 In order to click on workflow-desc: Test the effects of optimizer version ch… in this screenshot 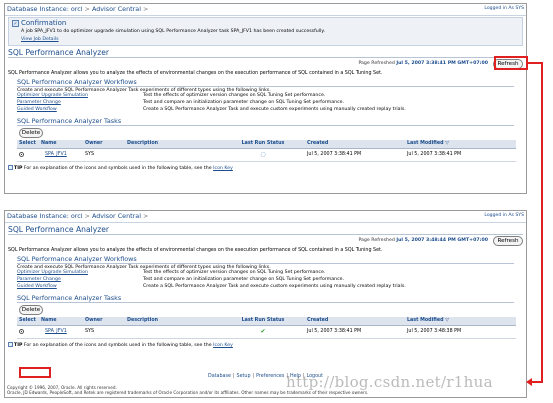, I will do `click(234, 272)`.